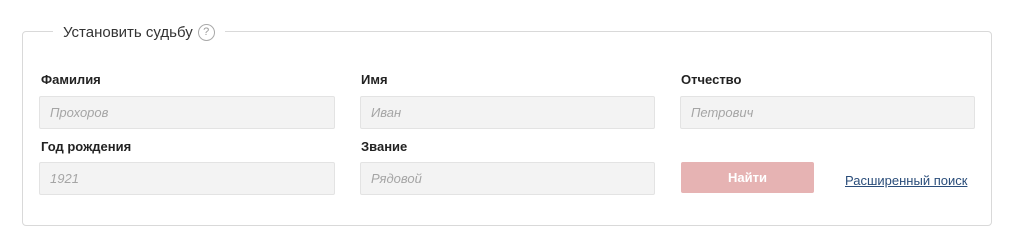 The image size is (1011, 245). I want to click on form-title: Установить судьбу, so click(128, 32).